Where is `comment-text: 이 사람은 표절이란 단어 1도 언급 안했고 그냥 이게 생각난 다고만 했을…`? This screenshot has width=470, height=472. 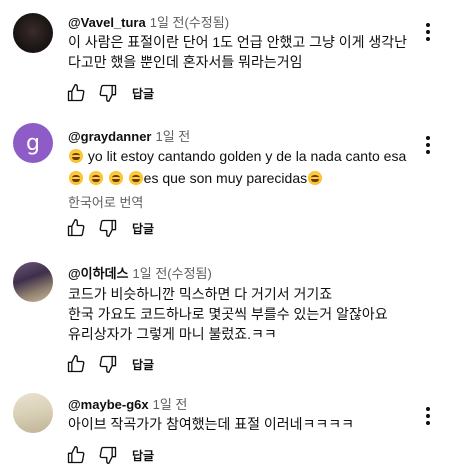
comment-text: 이 사람은 표절이란 단어 1도 언급 안했고 그냥 이게 생각난 다고만 했을… is located at coordinates (237, 52).